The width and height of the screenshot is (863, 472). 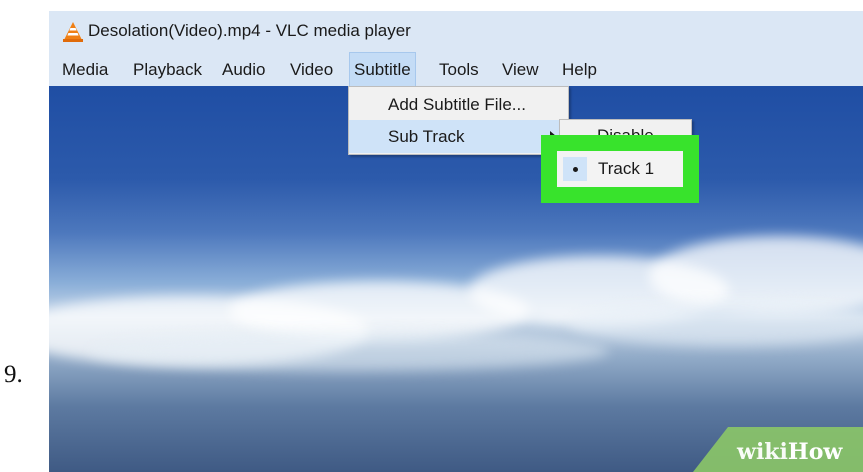 I want to click on menu-media: Media, so click(x=85, y=69).